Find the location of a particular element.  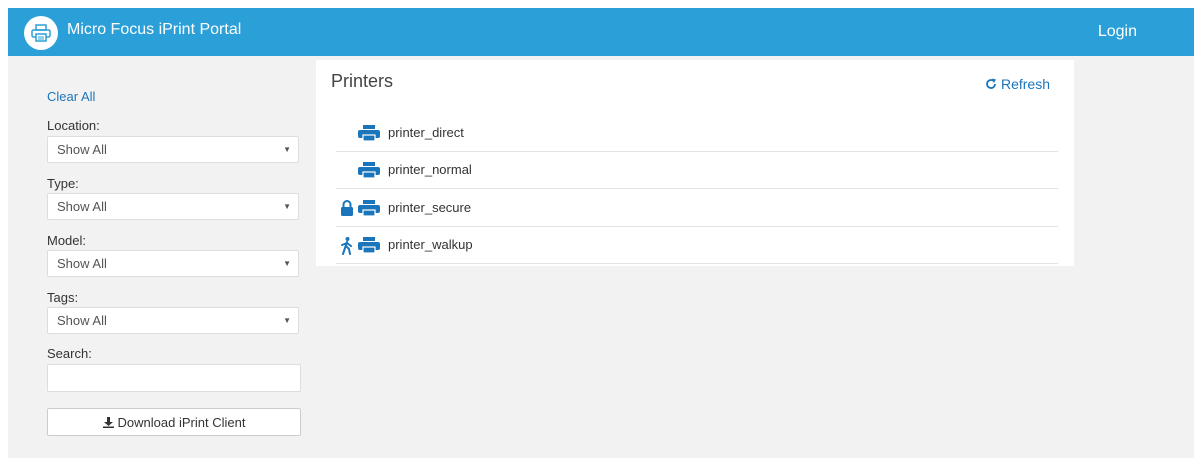

printer-item: printer_normal is located at coordinates (697, 170).